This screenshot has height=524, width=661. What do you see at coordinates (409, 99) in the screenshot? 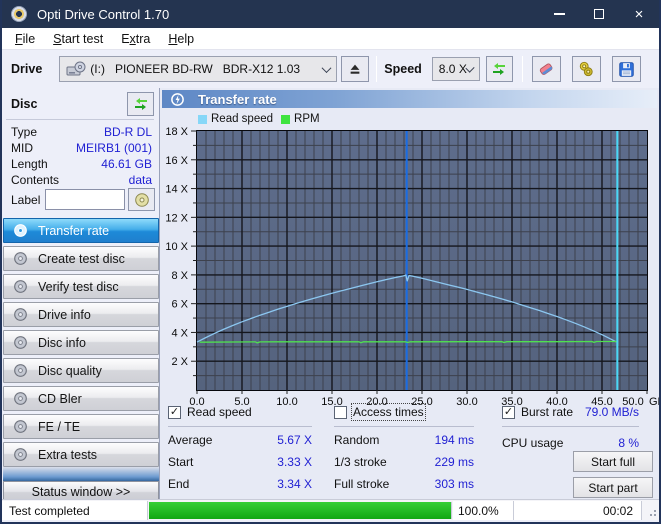
I see `section-header: Transfer rate` at bounding box center [409, 99].